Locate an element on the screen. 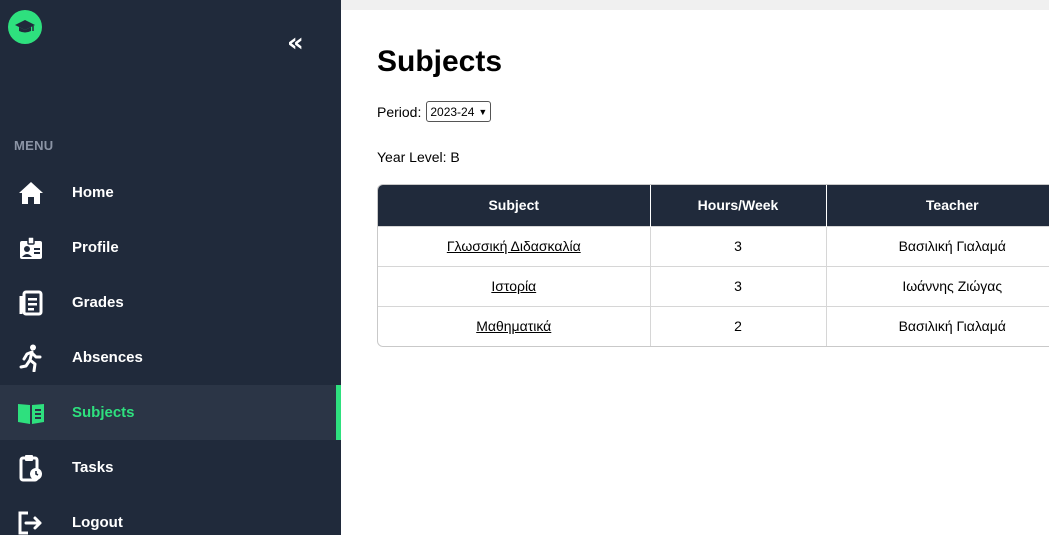 This screenshot has height=535, width=1049. graduation-cap-icon is located at coordinates (25, 26).